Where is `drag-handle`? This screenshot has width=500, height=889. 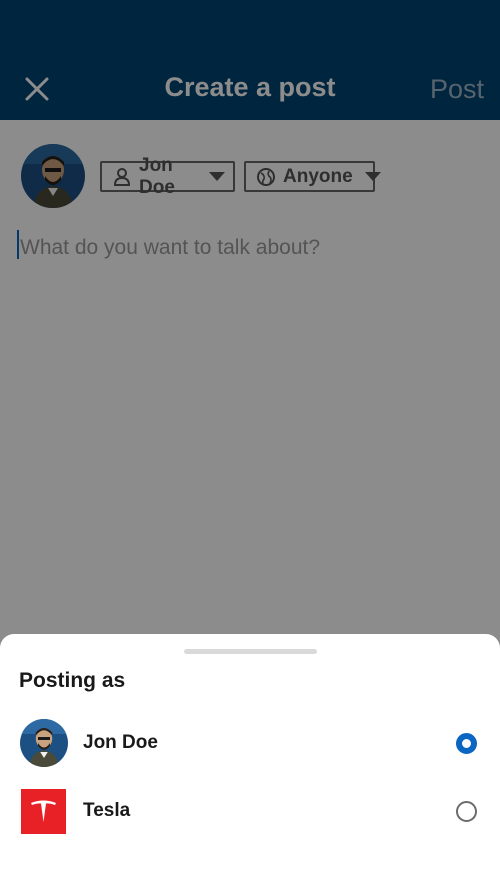
drag-handle is located at coordinates (250, 651).